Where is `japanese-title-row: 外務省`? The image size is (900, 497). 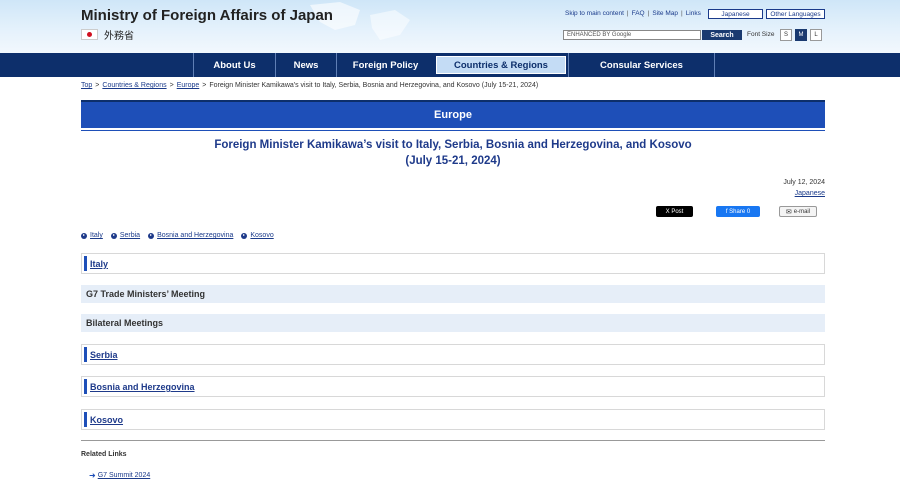
japanese-title-row: 外務省 is located at coordinates (107, 34).